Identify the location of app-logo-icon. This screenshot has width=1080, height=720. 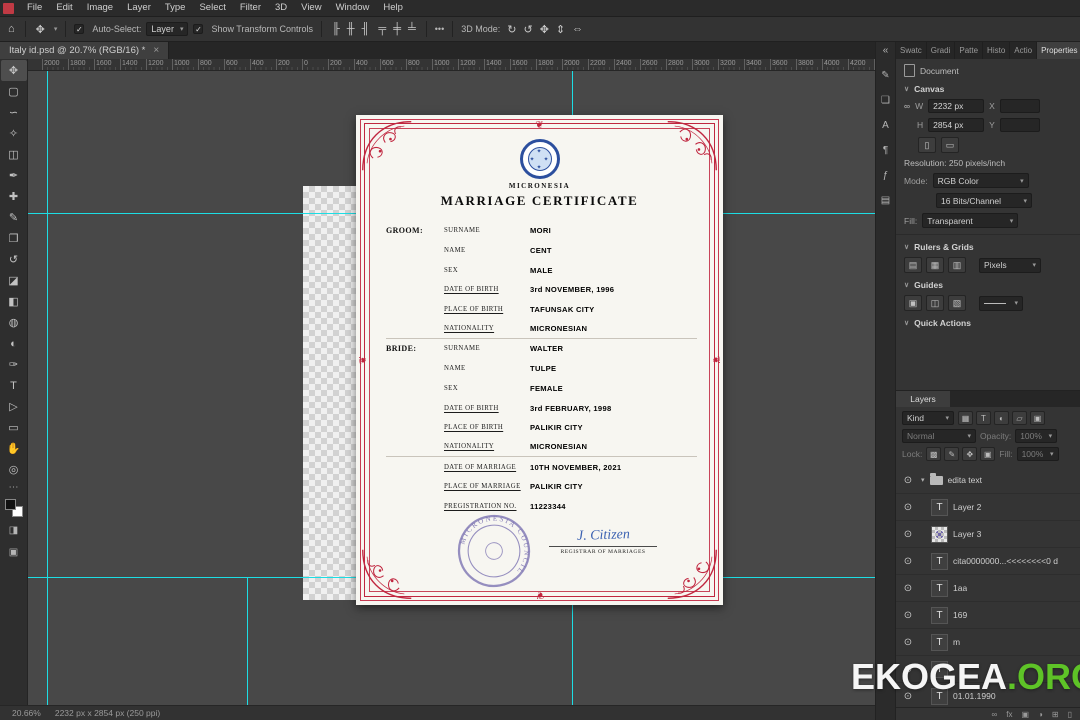
(8, 8).